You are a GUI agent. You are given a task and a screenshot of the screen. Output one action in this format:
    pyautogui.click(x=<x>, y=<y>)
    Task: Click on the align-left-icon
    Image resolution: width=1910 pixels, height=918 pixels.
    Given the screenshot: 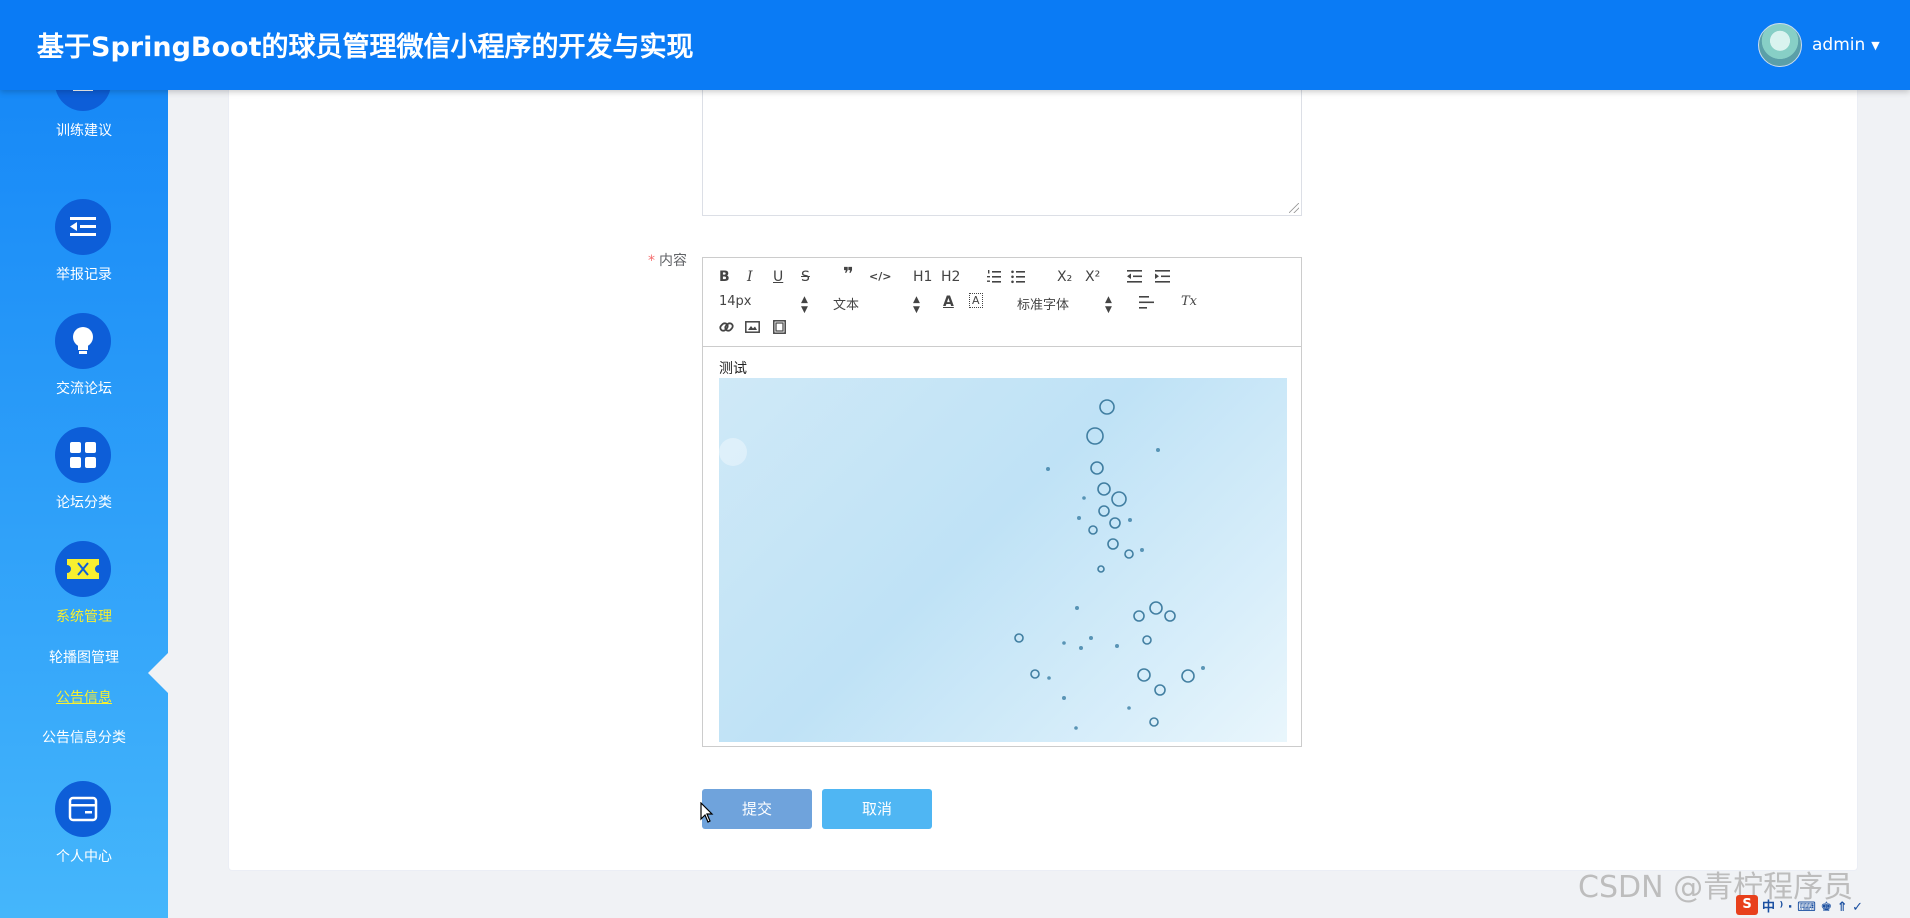 What is the action you would take?
    pyautogui.click(x=1146, y=302)
    